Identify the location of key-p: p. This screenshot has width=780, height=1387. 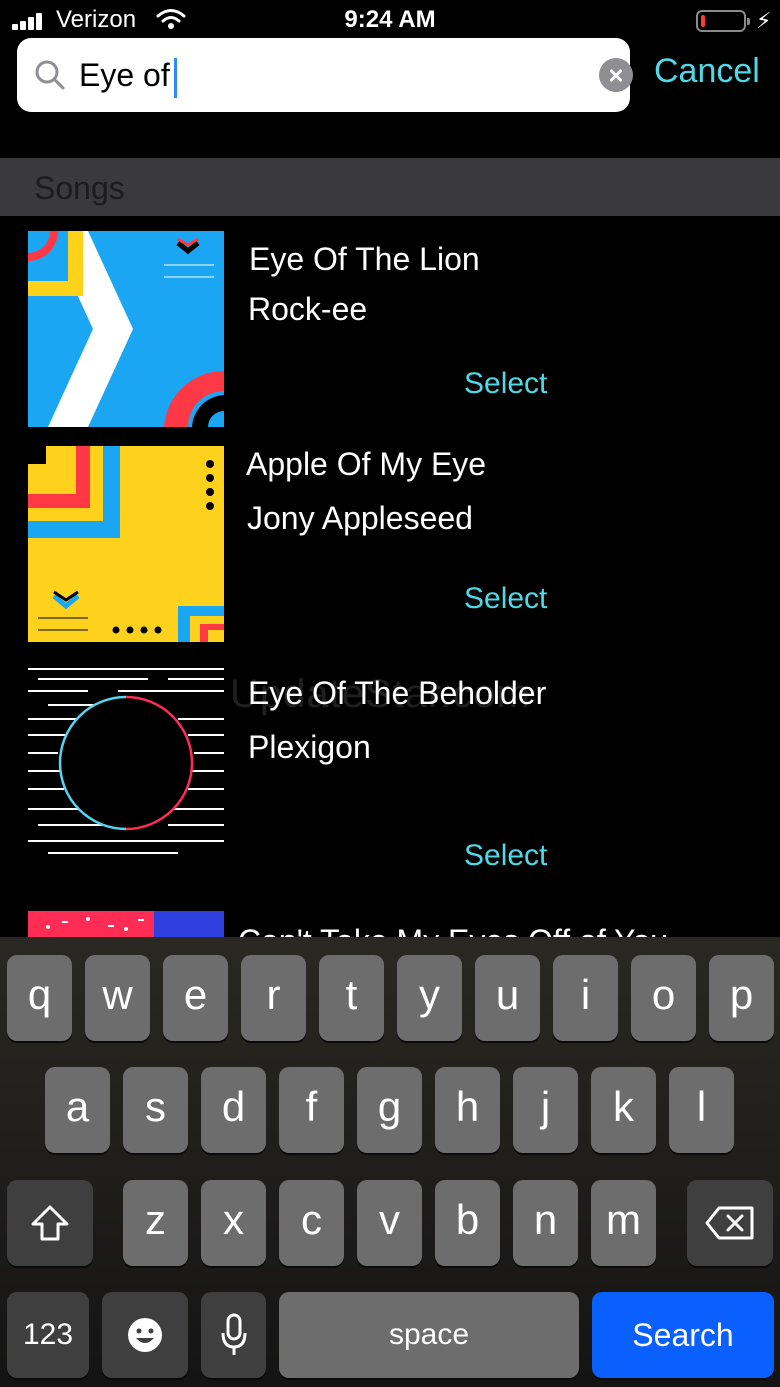
(741, 998).